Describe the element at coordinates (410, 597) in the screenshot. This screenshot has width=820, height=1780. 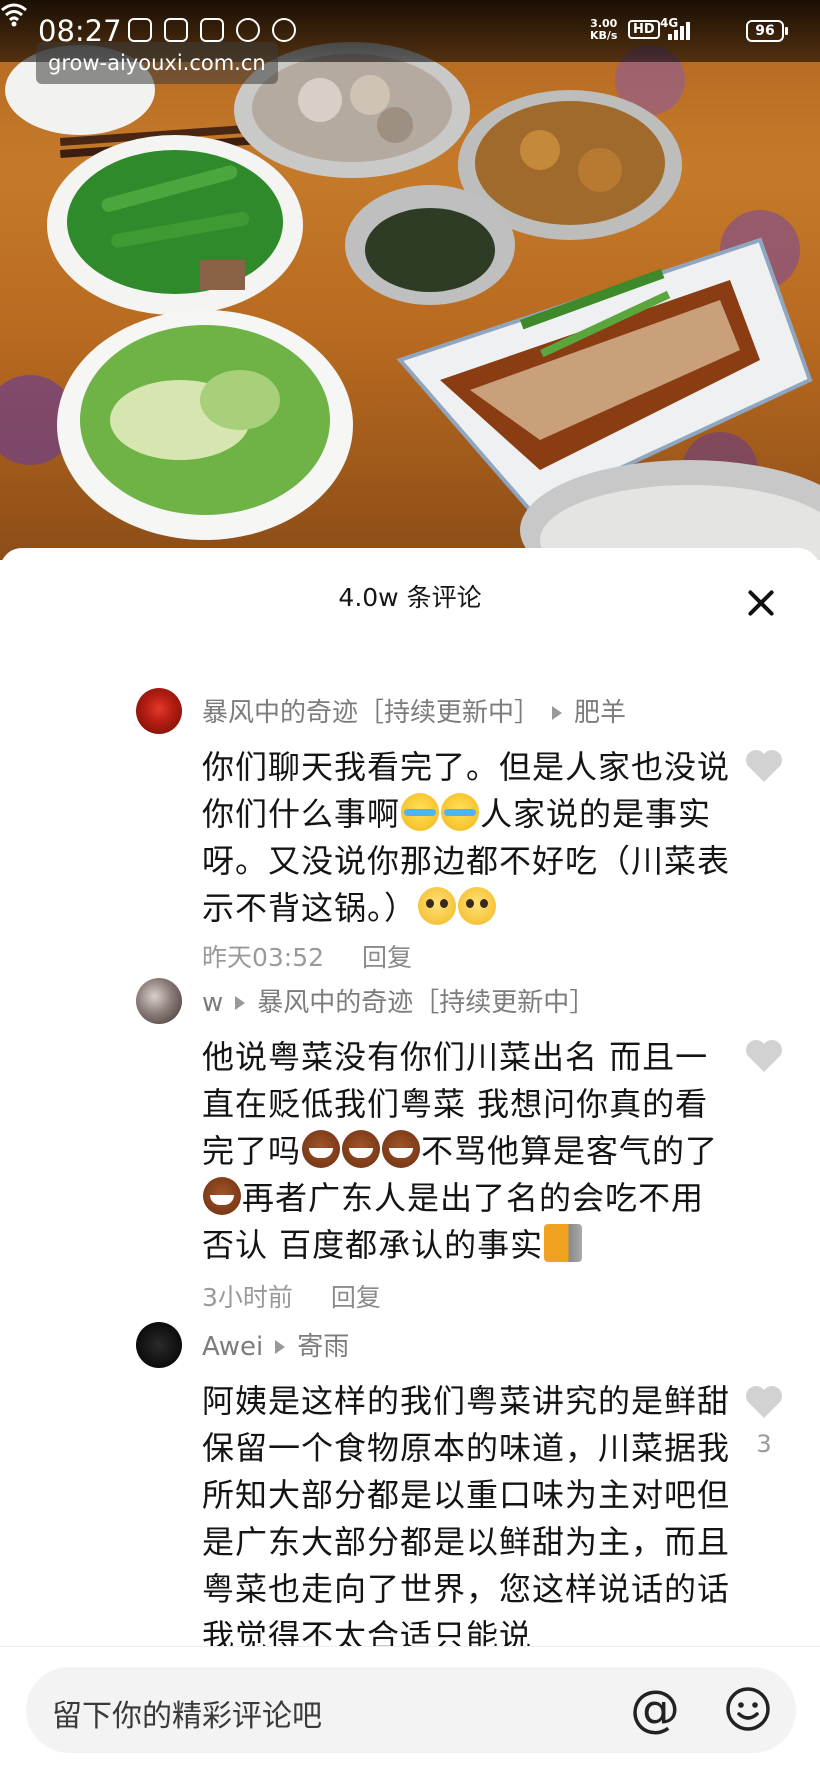
I see `comments-count-title: 4.0w 条评论` at that location.